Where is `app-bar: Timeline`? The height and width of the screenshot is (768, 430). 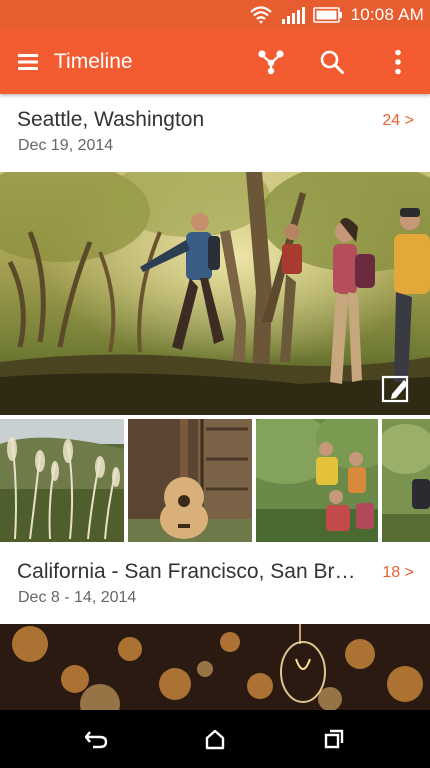 app-bar: Timeline is located at coordinates (215, 62).